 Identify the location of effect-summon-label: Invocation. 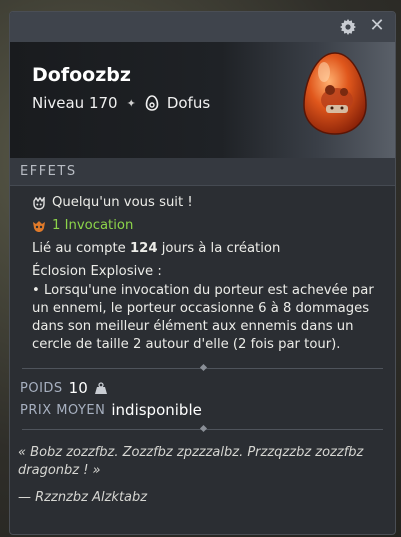
(99, 225).